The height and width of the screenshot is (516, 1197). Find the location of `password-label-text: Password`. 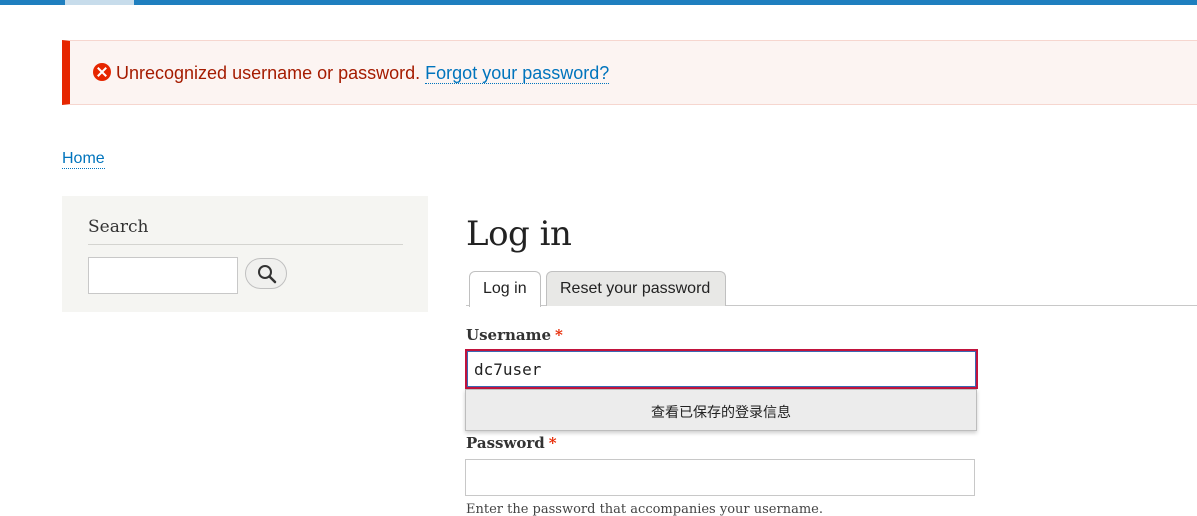

password-label-text: Password is located at coordinates (505, 443).